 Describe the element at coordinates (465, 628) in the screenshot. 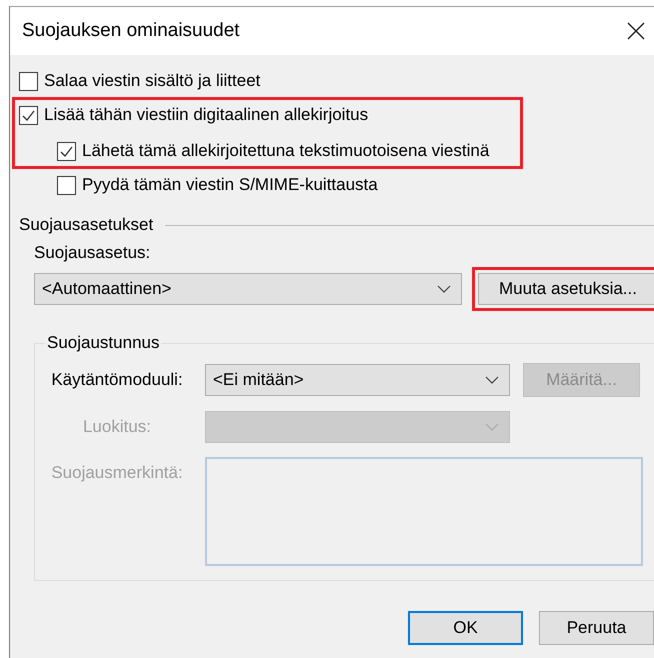

I see `ok-button: OK` at that location.